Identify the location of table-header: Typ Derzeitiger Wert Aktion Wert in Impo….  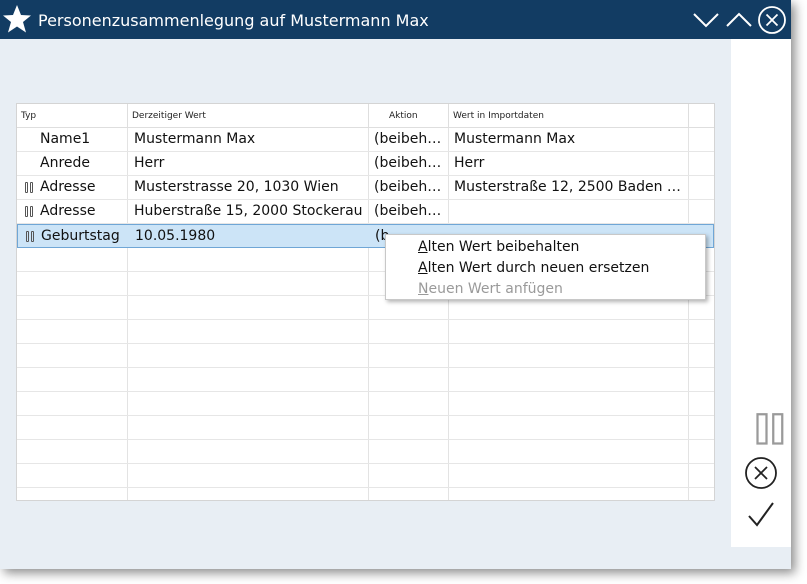
(365, 116).